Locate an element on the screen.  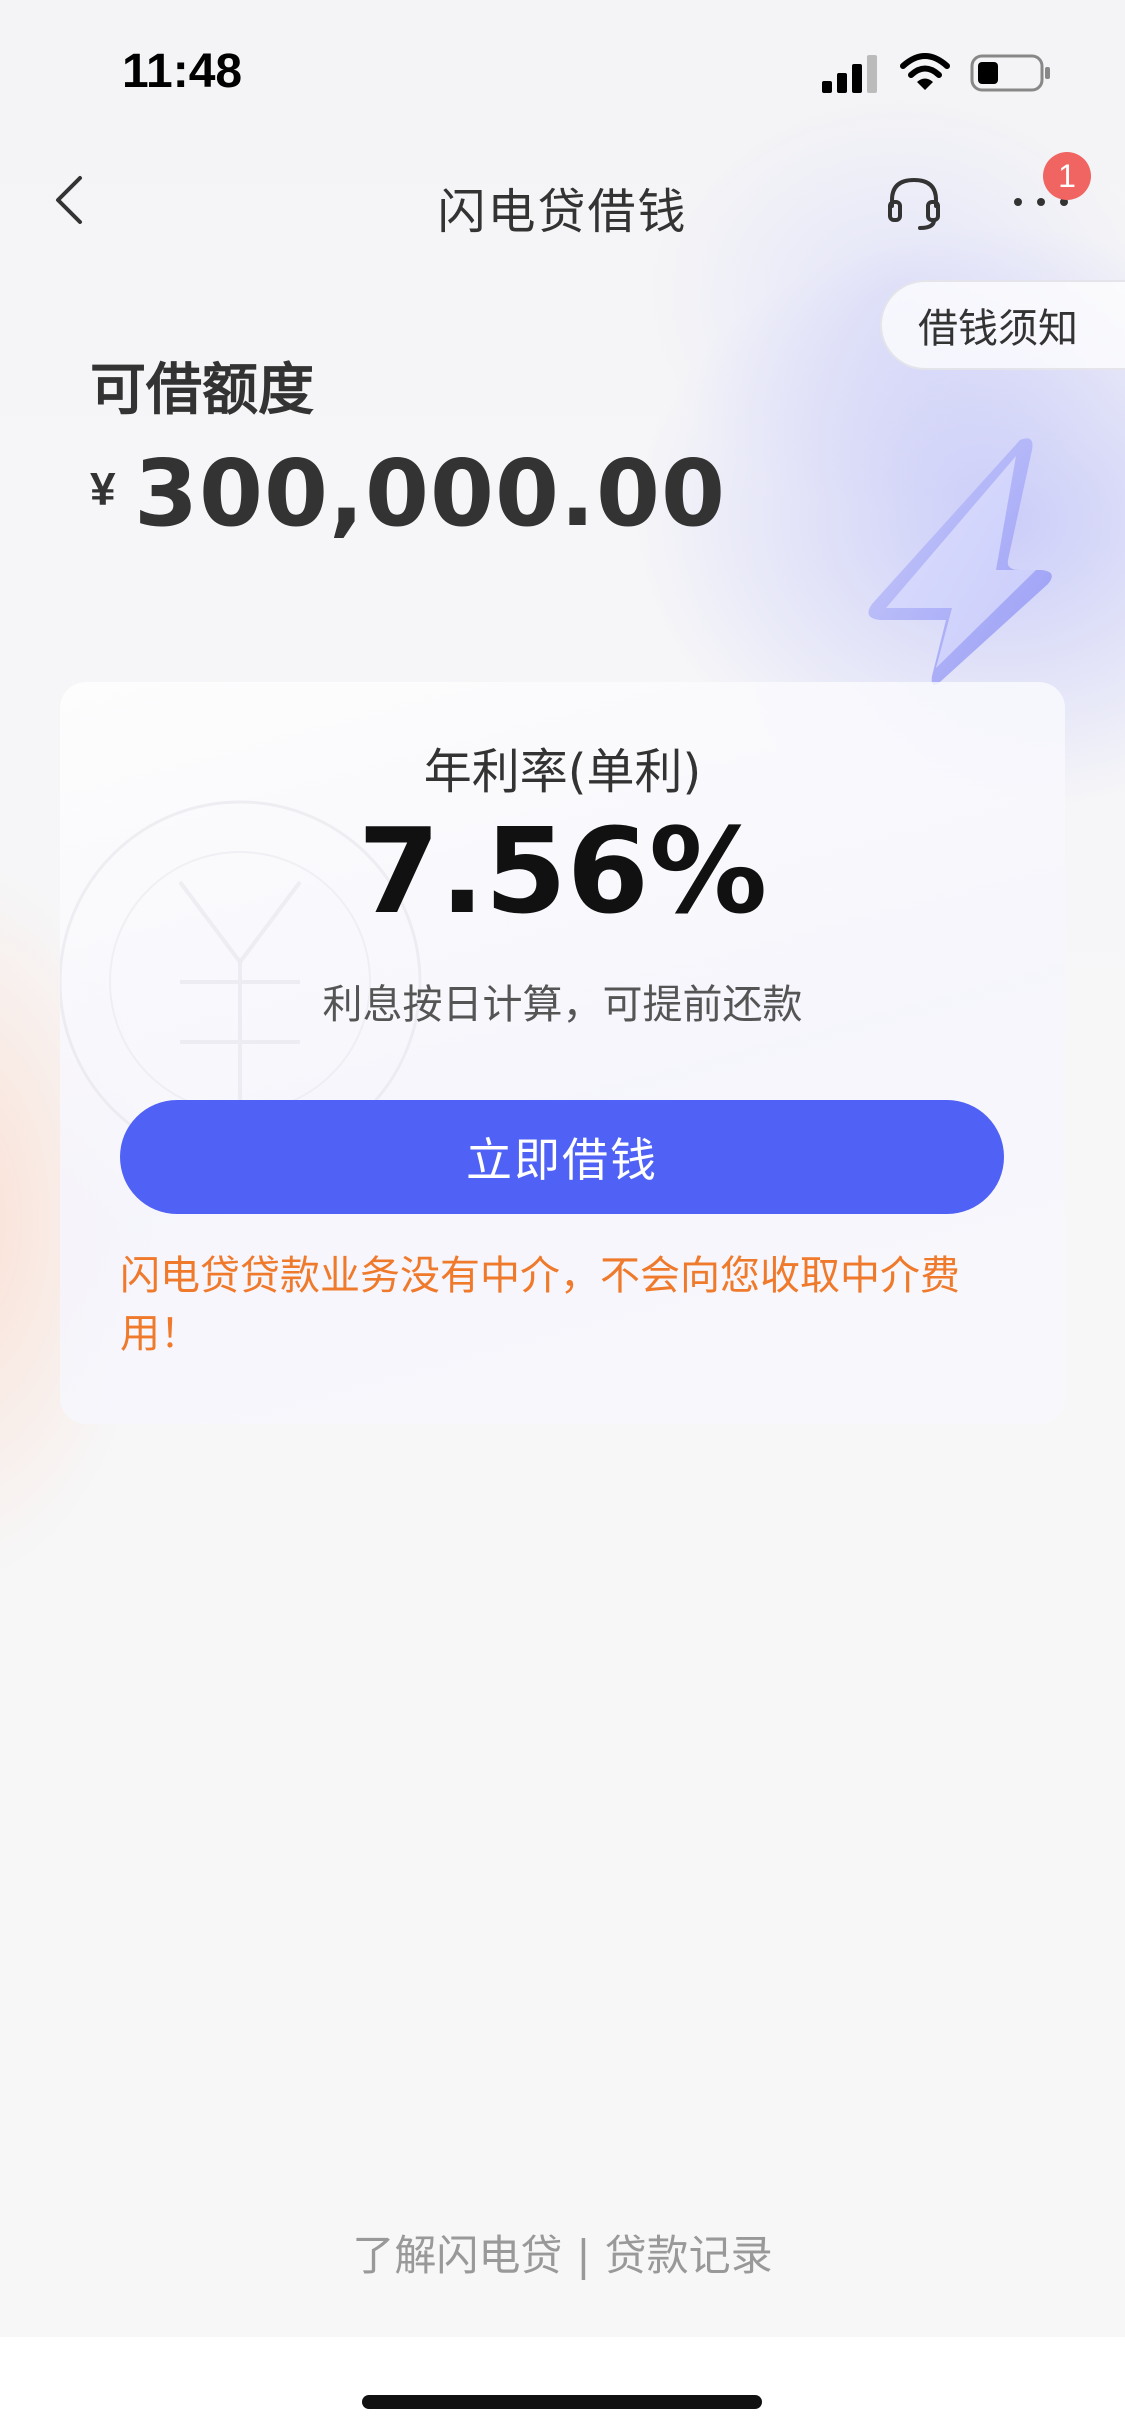
footer-links: 了解闪电贷 | 贷款记录 is located at coordinates (562, 2252).